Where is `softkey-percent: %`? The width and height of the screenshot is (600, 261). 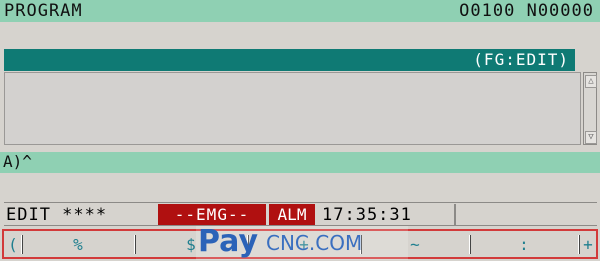
softkey-percent: % is located at coordinates (78, 244).